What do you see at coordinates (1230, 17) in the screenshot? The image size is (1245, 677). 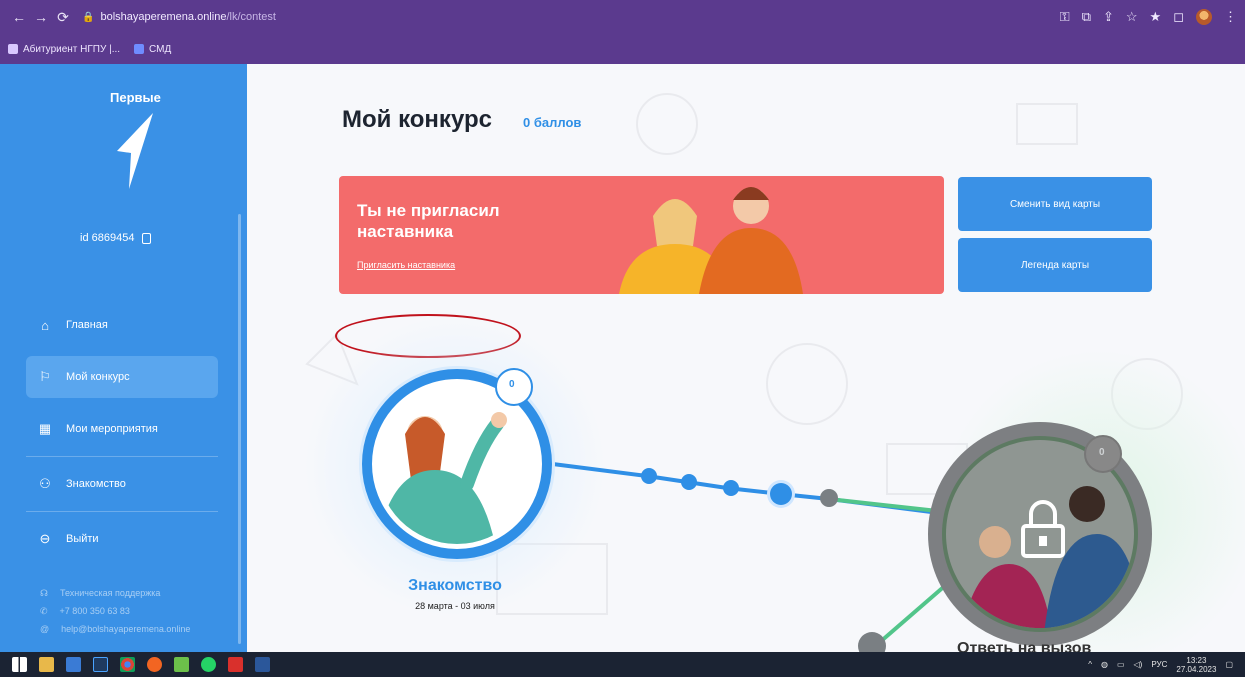 I see `menu-dots-icon: ⋮` at bounding box center [1230, 17].